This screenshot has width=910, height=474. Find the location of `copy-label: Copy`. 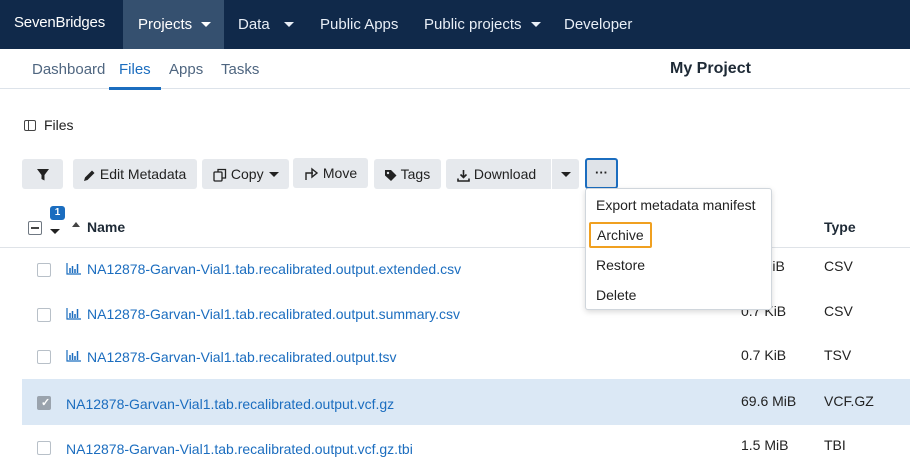

copy-label: Copy is located at coordinates (247, 174).